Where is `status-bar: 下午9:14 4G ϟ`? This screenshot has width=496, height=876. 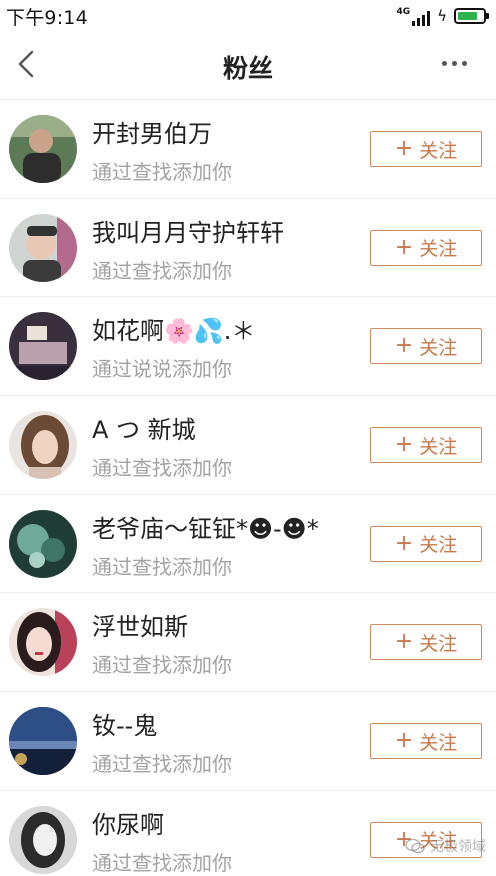
status-bar: 下午9:14 4G ϟ is located at coordinates (248, 15).